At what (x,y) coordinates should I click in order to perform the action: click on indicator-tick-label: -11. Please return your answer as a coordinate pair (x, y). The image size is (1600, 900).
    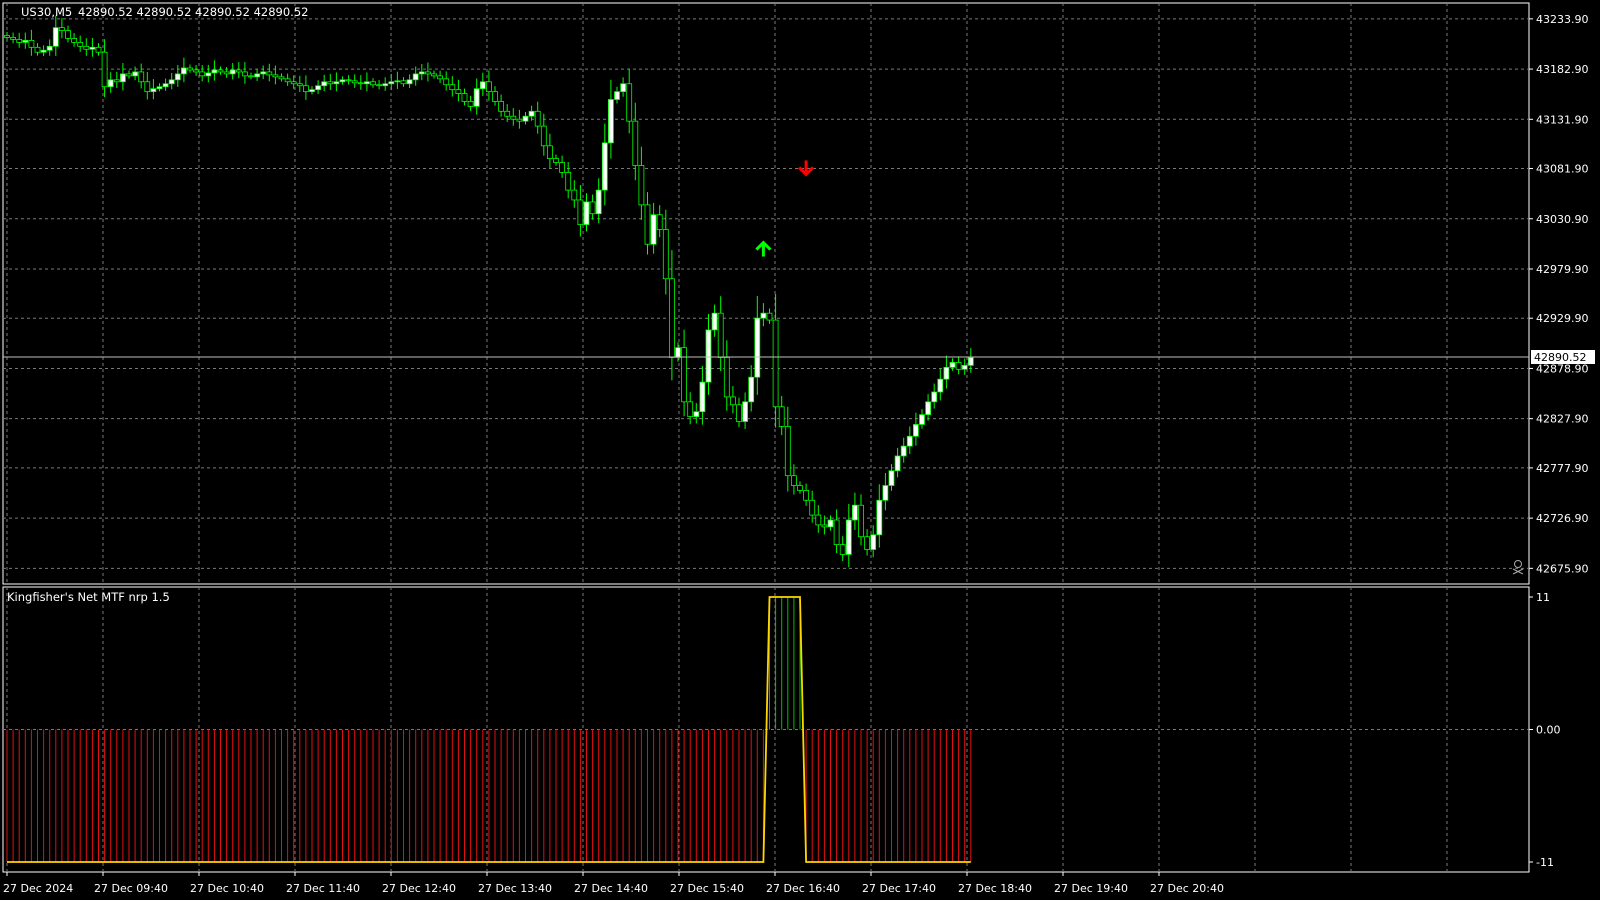
    Looking at the image, I should click on (1545, 862).